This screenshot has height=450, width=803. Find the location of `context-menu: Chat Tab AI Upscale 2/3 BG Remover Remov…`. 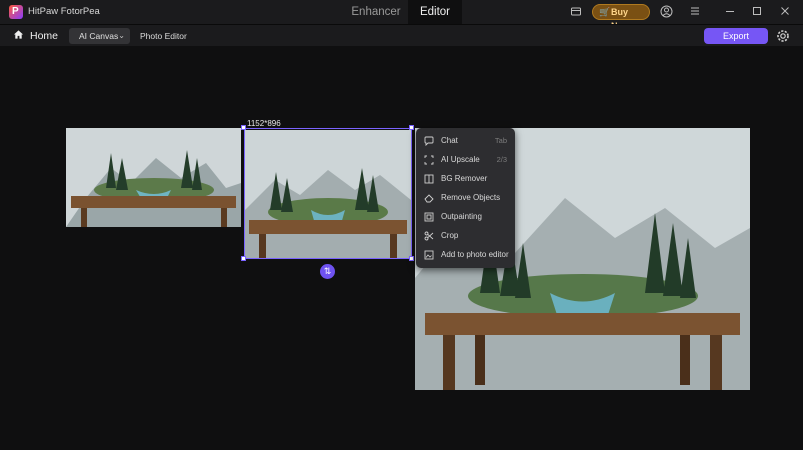

context-menu: Chat Tab AI Upscale 2/3 BG Remover Remov… is located at coordinates (465, 198).